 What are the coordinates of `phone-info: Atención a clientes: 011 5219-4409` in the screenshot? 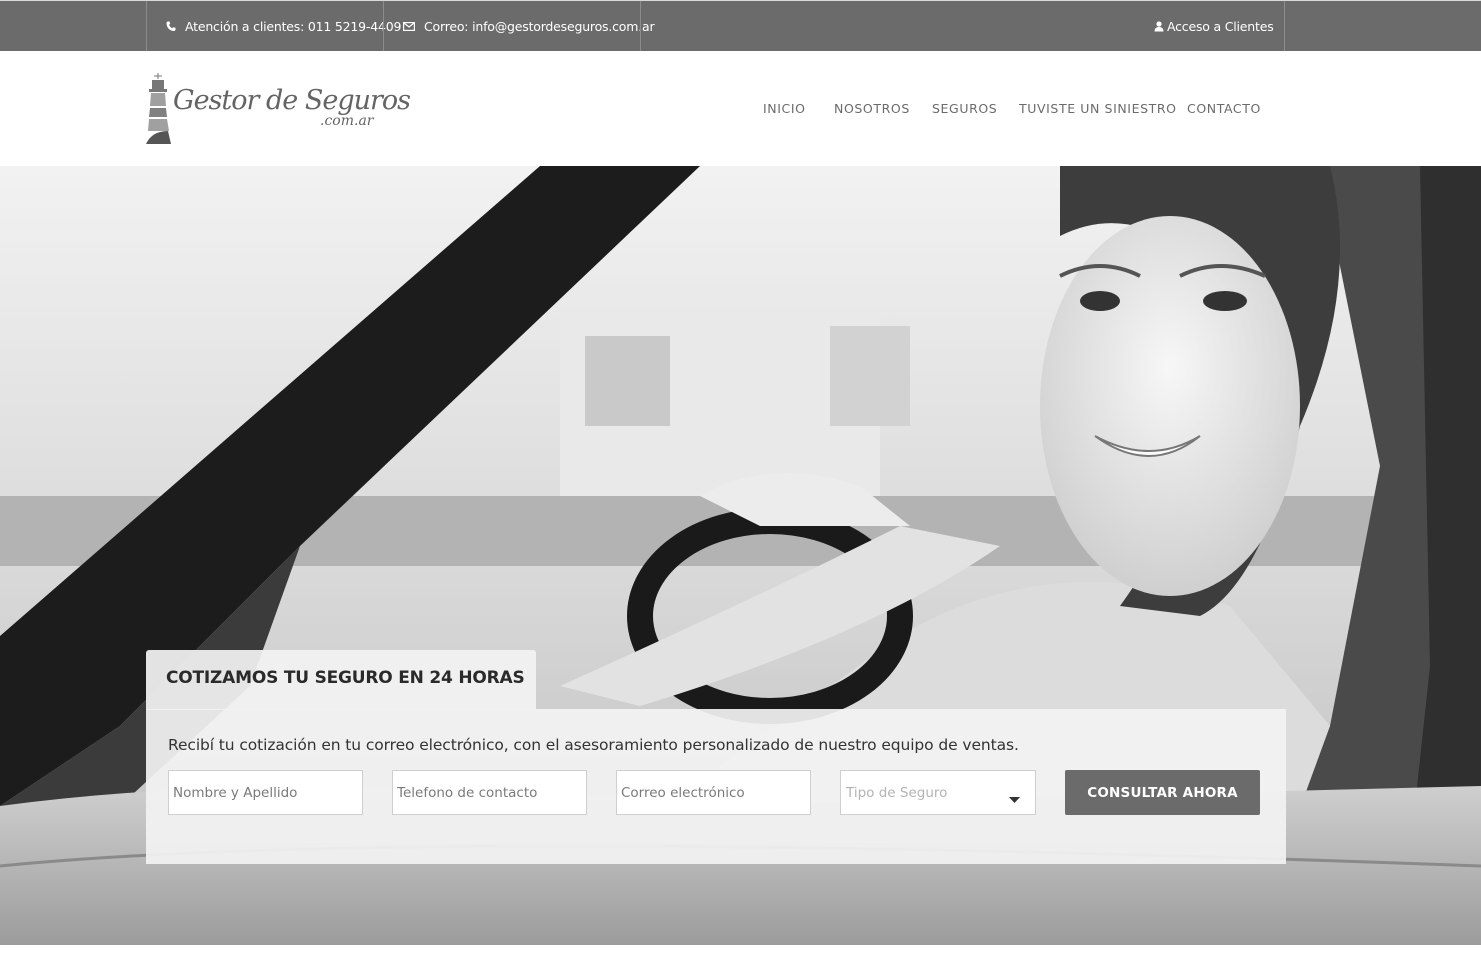 It's located at (283, 26).